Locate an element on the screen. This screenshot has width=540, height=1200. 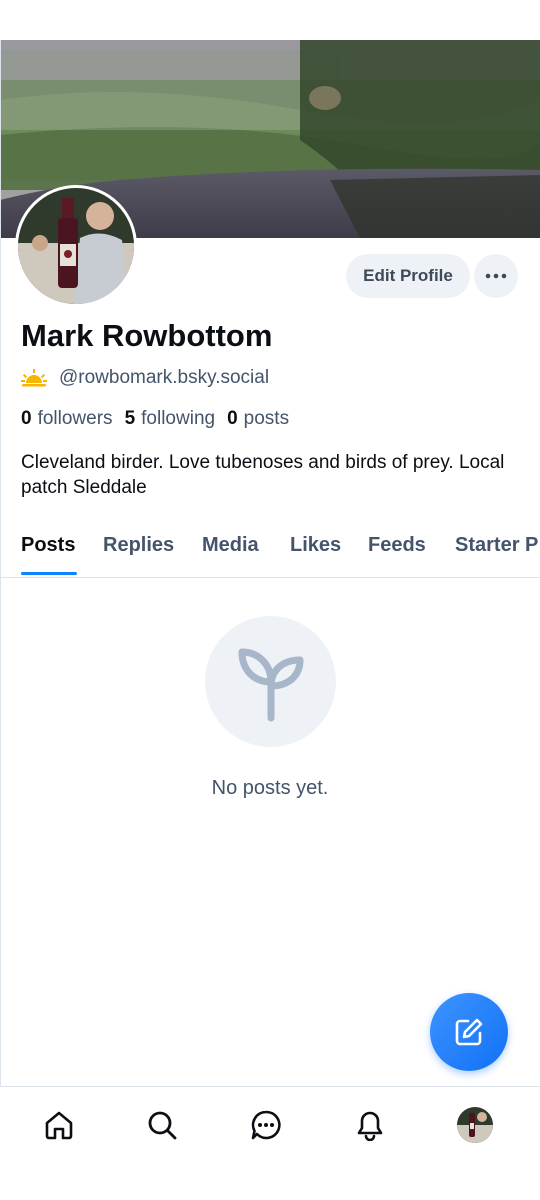
nav-profile is located at coordinates (475, 1125).